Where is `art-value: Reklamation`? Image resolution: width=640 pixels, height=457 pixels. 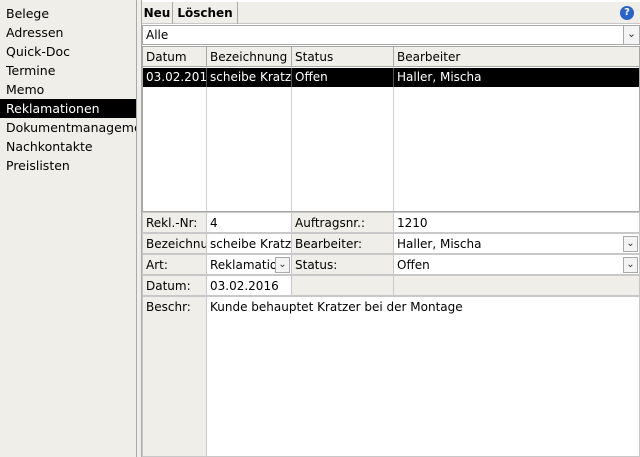 art-value: Reklamation is located at coordinates (247, 265).